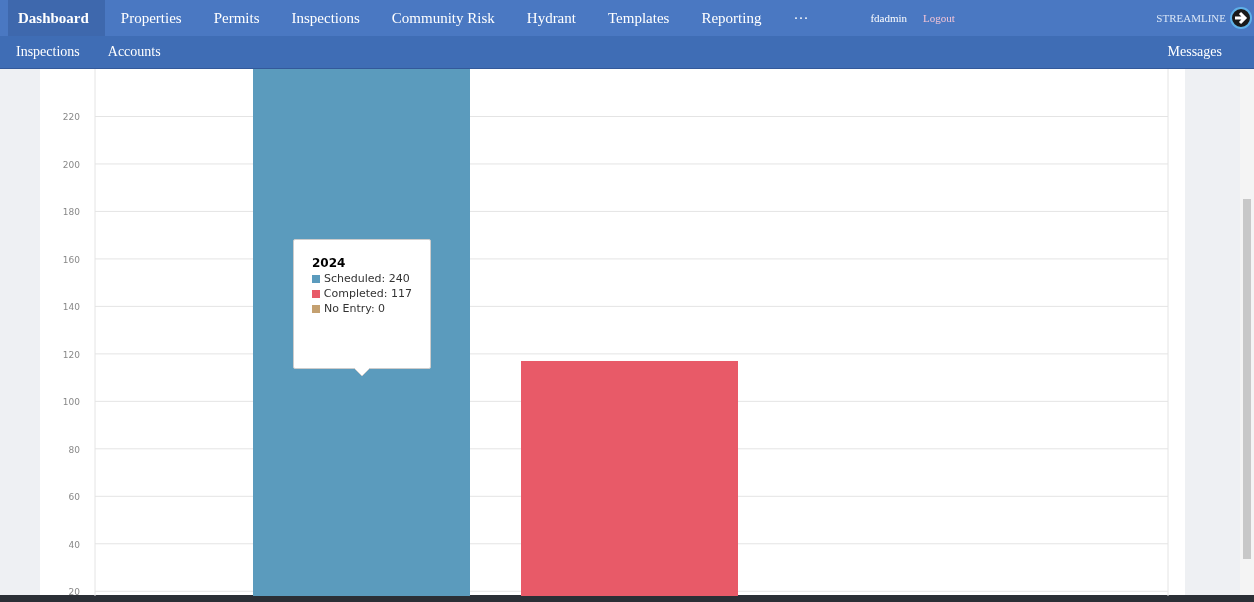  I want to click on y-axis-label: 100, so click(71, 402).